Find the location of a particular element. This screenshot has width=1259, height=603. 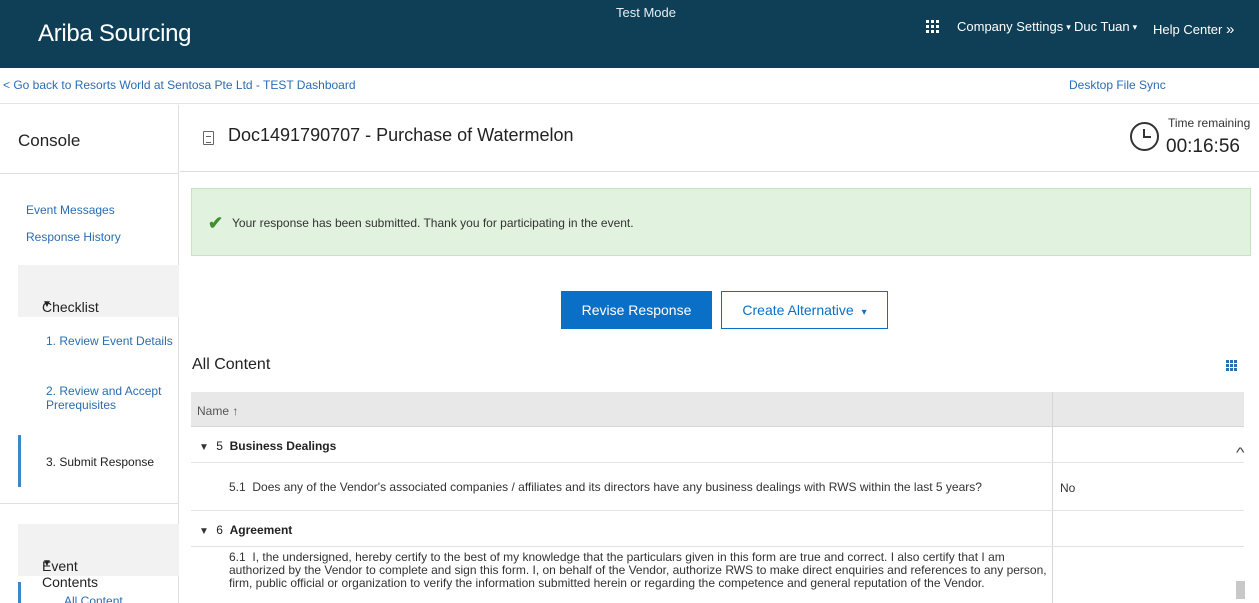

event-messages-link: Event Messages is located at coordinates (70, 210).